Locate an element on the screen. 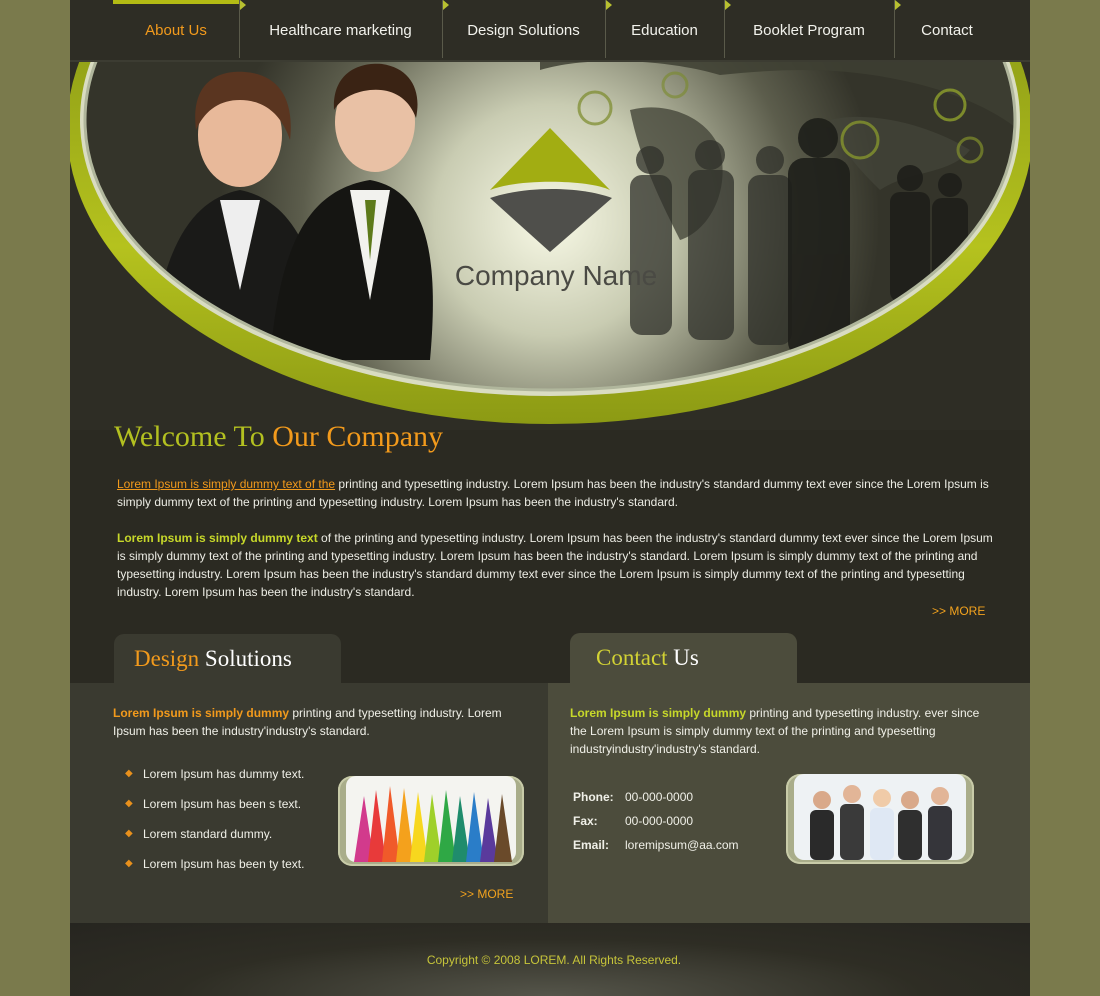  pencils-illustration is located at coordinates (431, 819).